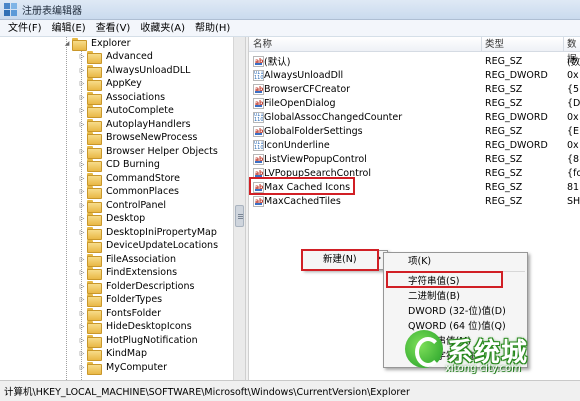 Image resolution: width=580 pixels, height=401 pixels. What do you see at coordinates (434, 297) in the screenshot?
I see `submenu-item-binary-value: 二进制值(B)` at bounding box center [434, 297].